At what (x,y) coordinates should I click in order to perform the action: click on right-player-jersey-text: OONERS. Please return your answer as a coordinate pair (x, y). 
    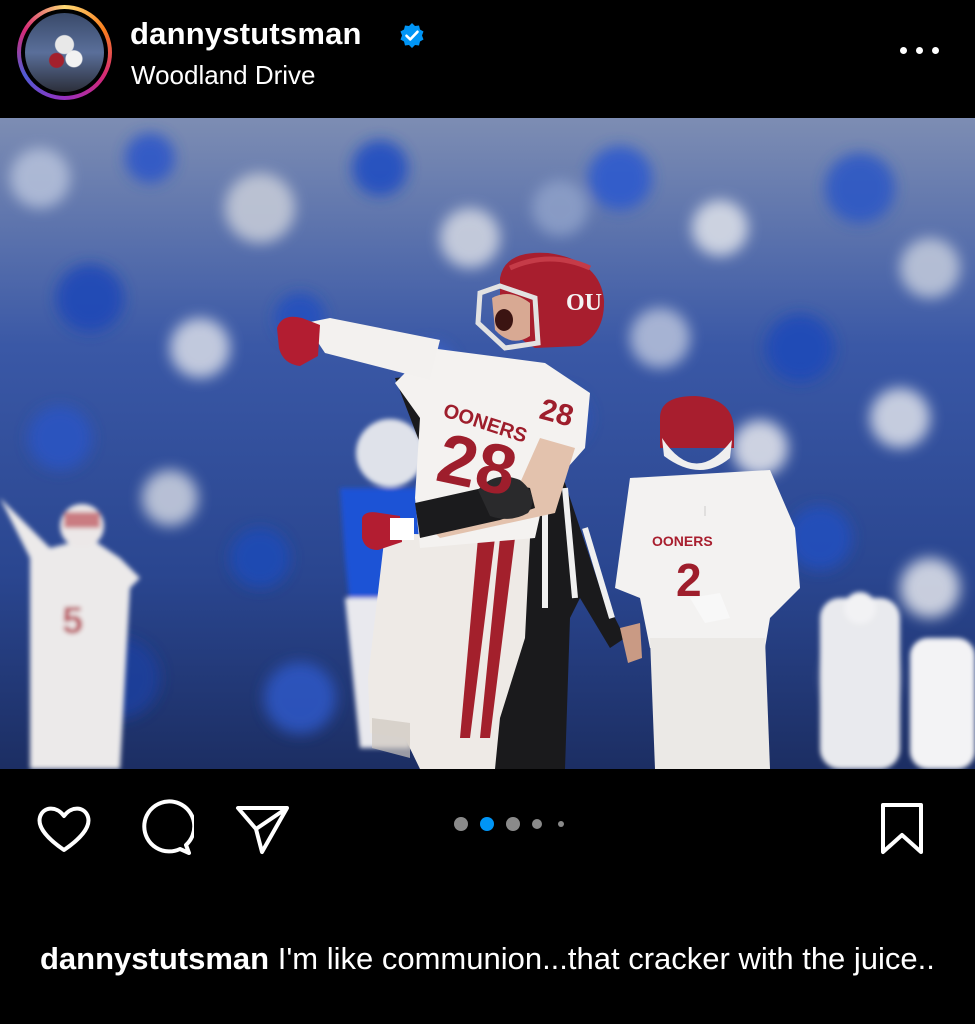
    Looking at the image, I should click on (682, 541).